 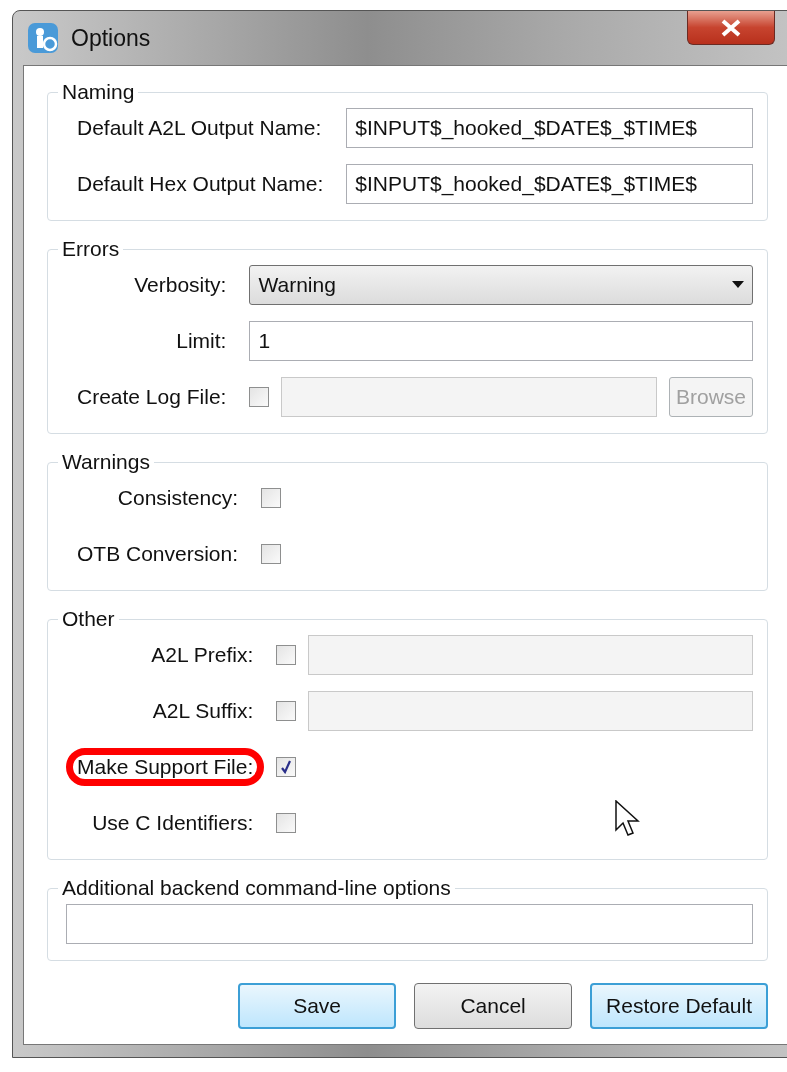 I want to click on field-label: OTB Conversion:, so click(x=158, y=554).